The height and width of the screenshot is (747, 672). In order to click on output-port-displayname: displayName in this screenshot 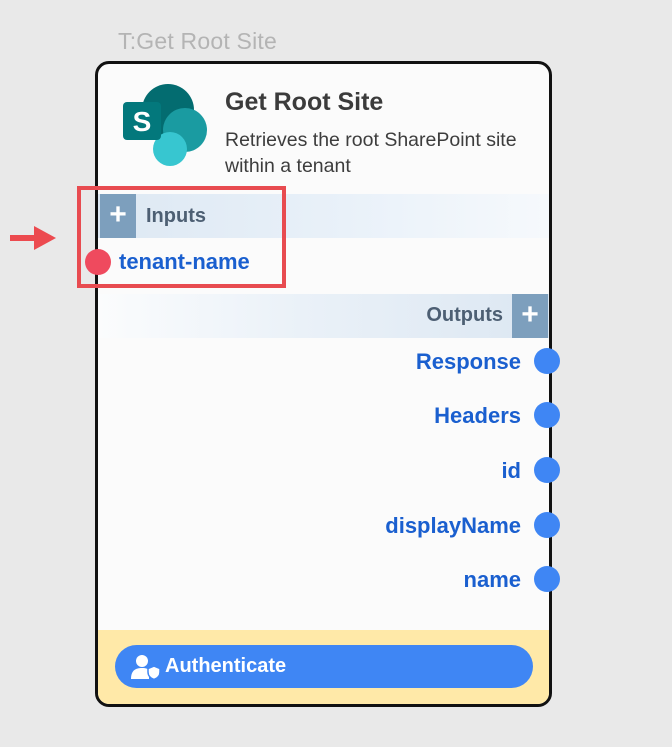, I will do `click(453, 526)`.